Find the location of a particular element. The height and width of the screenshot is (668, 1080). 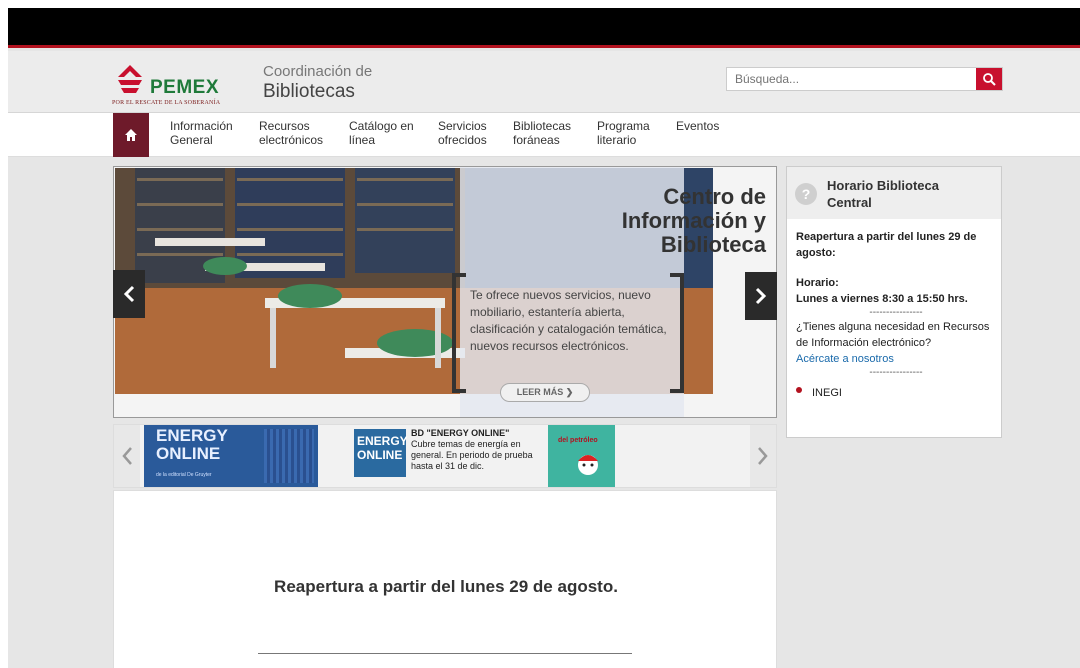

bracket-left is located at coordinates (459, 333).